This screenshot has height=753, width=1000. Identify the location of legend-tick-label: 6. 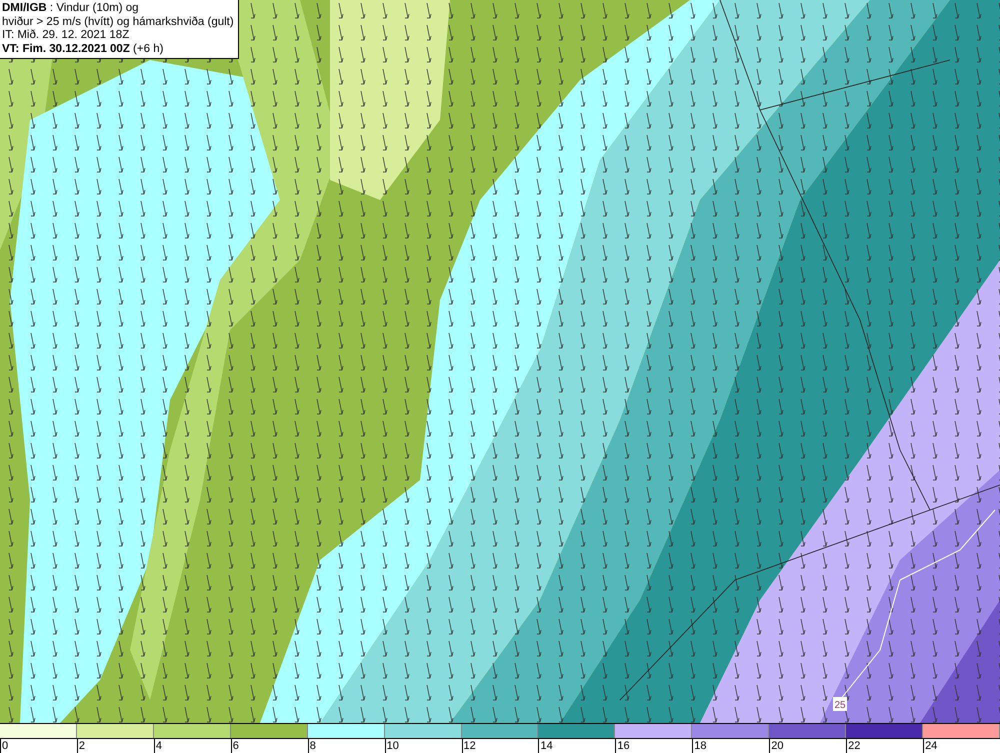
(269, 746).